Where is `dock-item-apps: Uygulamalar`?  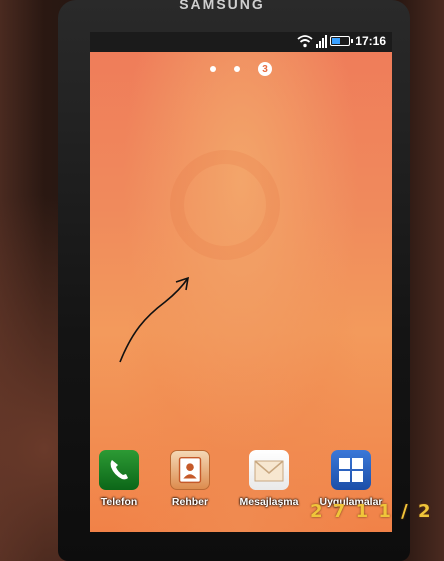 dock-item-apps: Uygulamalar is located at coordinates (351, 479).